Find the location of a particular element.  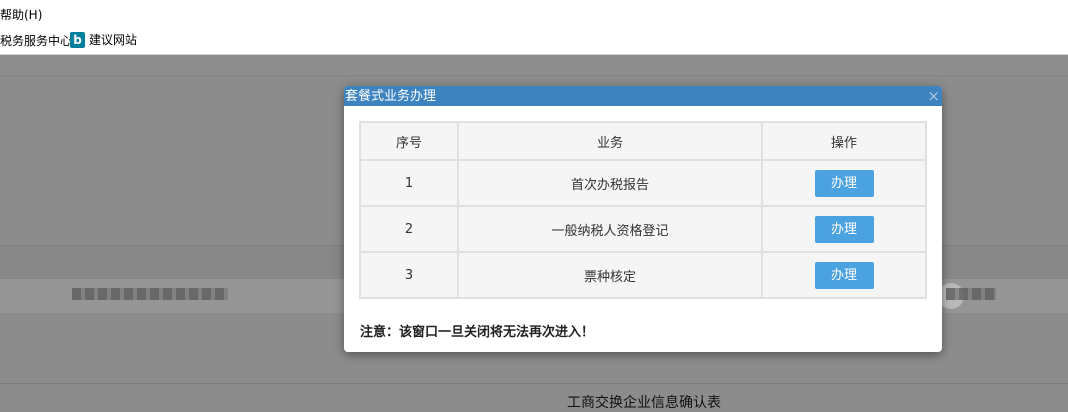

menu-help: 帮助(H) is located at coordinates (21, 14).